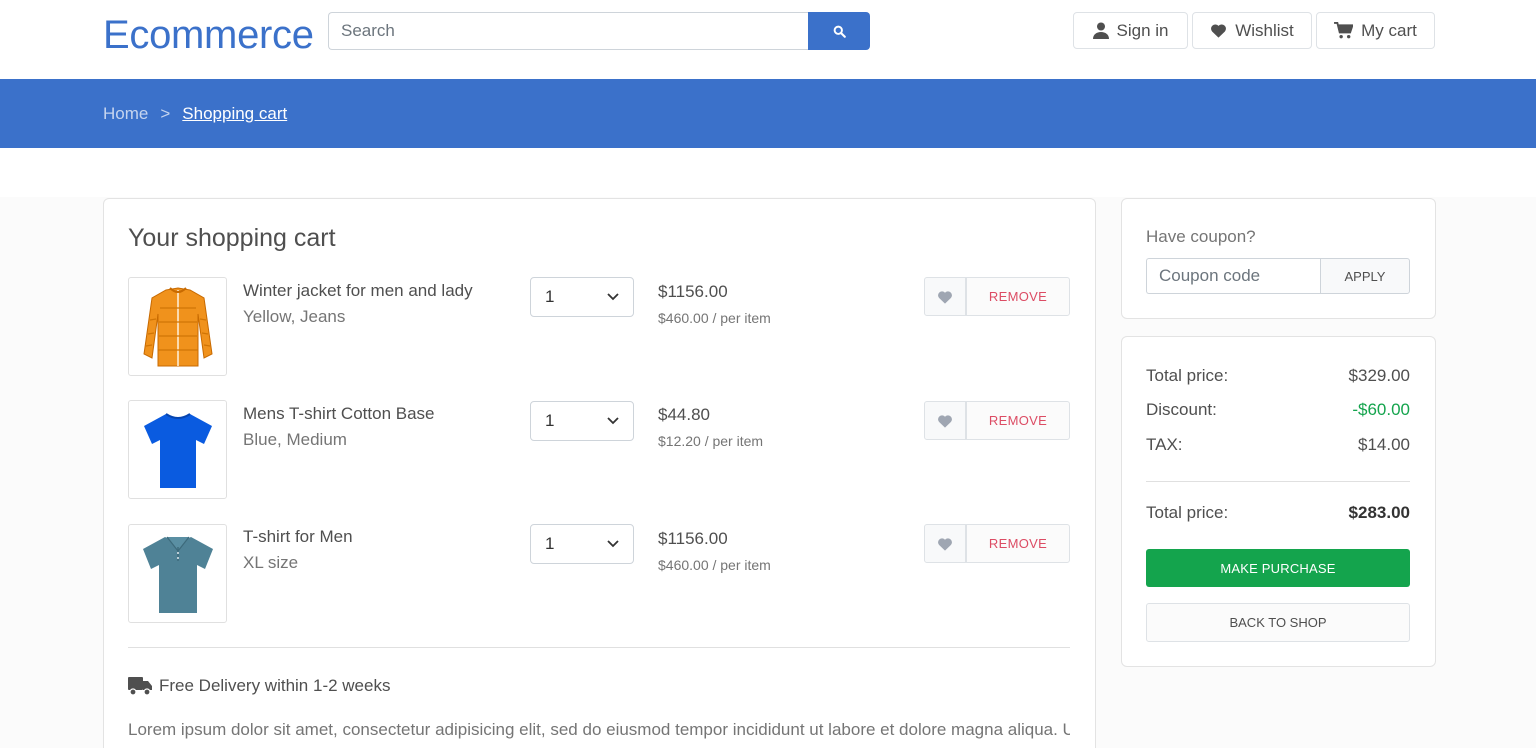 The width and height of the screenshot is (1536, 748). Describe the element at coordinates (1278, 481) in the screenshot. I see `summary-divider` at that location.